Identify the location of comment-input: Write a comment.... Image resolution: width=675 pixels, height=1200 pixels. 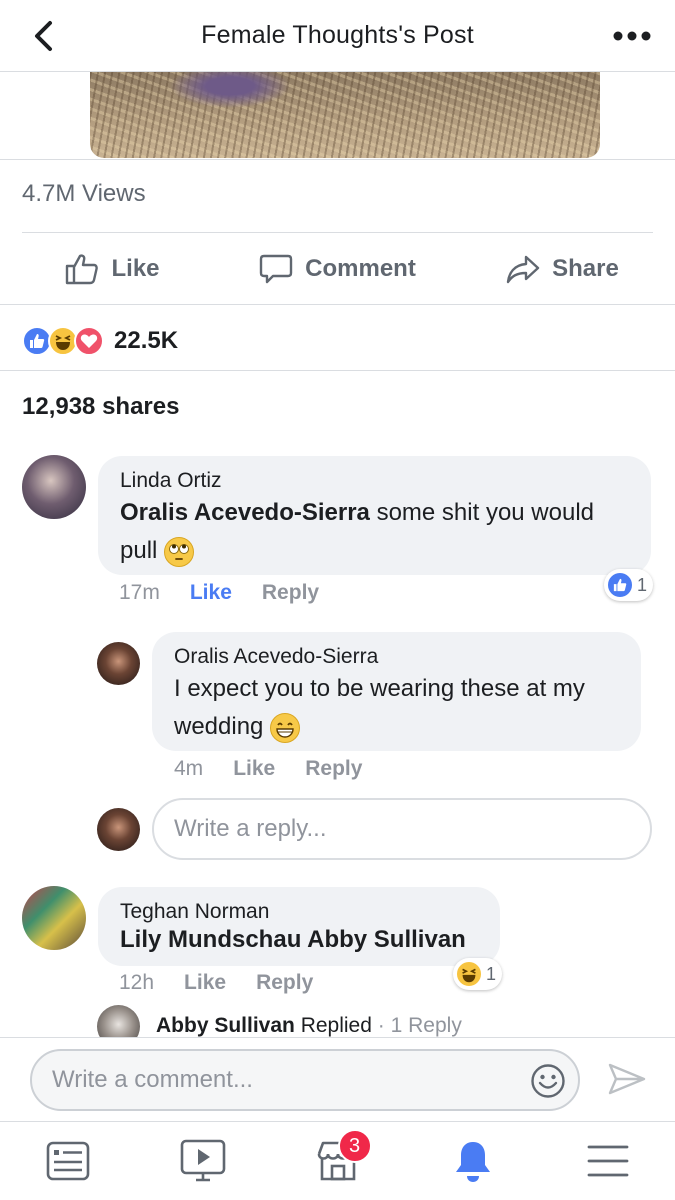
(305, 1080).